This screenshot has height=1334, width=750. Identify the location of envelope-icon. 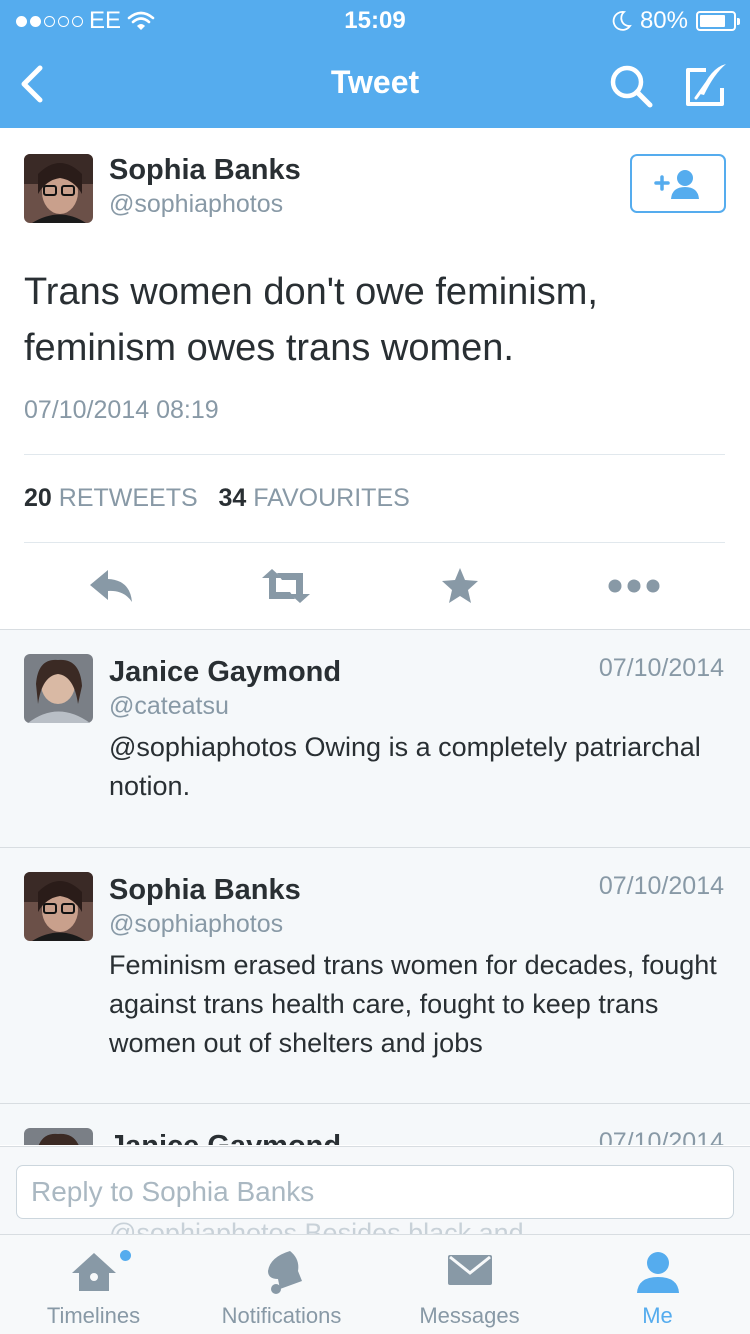
(469, 1270).